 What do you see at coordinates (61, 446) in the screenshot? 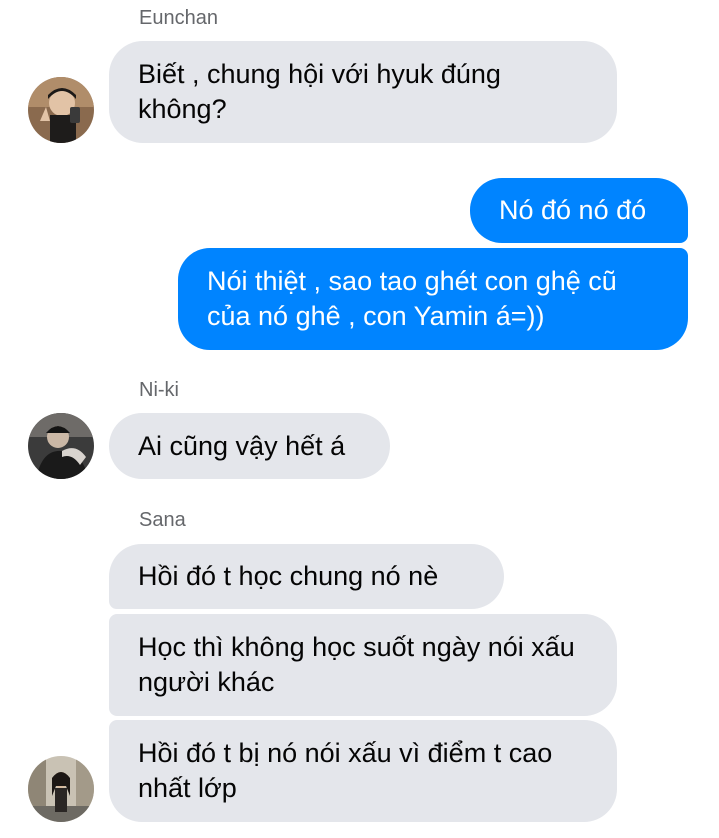
I see `avatar-niki-icon` at bounding box center [61, 446].